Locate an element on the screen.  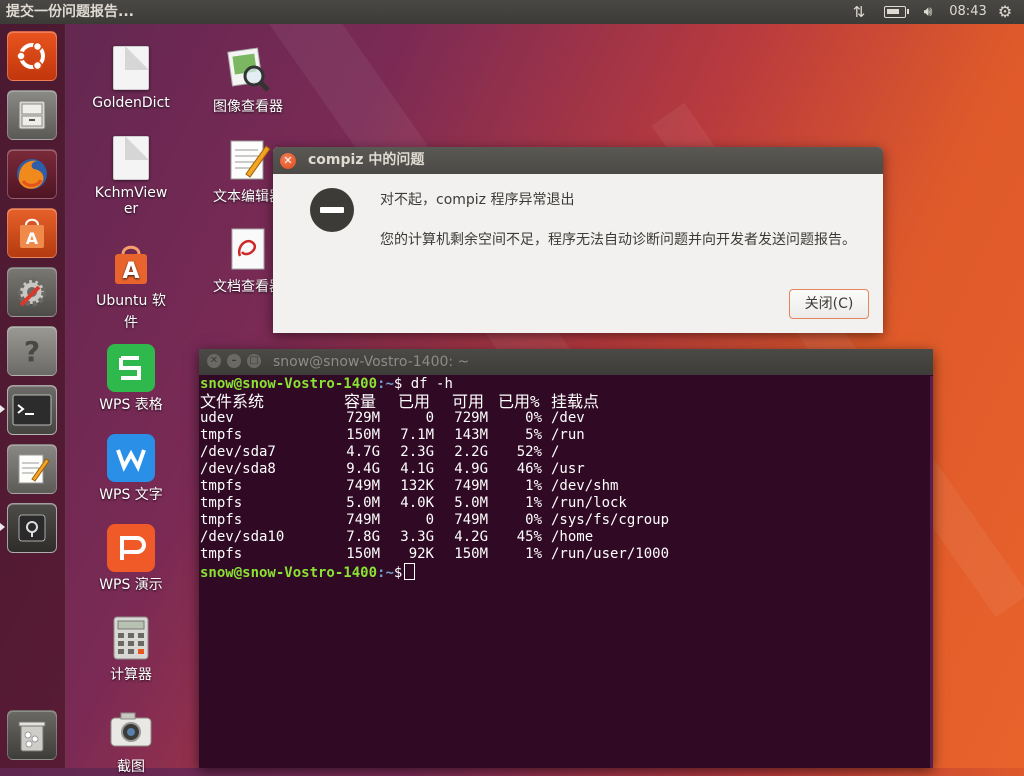
camera-icon is located at coordinates (131, 729).